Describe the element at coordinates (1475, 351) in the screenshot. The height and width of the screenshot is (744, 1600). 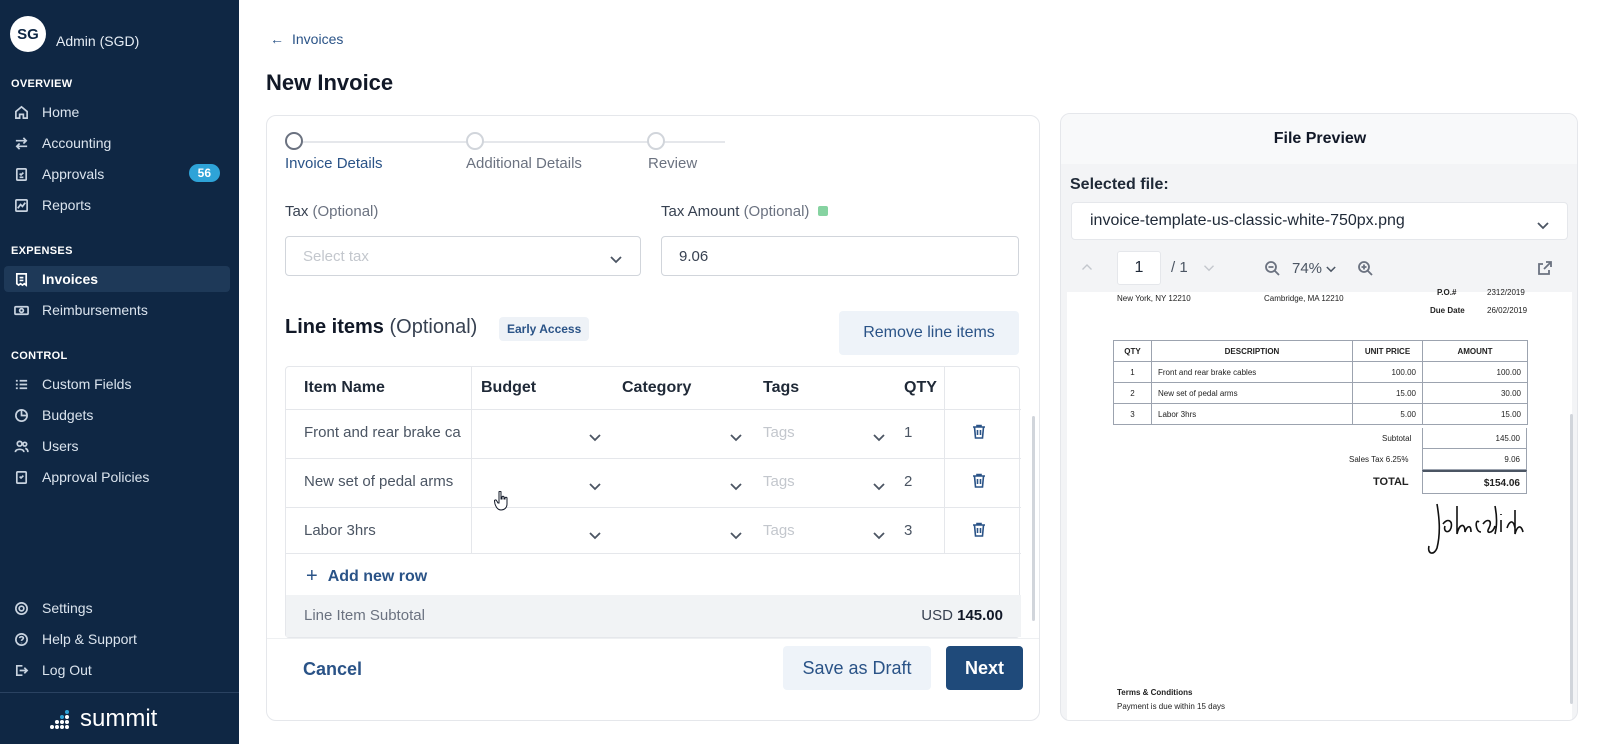
I see `doc-table-header: AMOUNT` at that location.